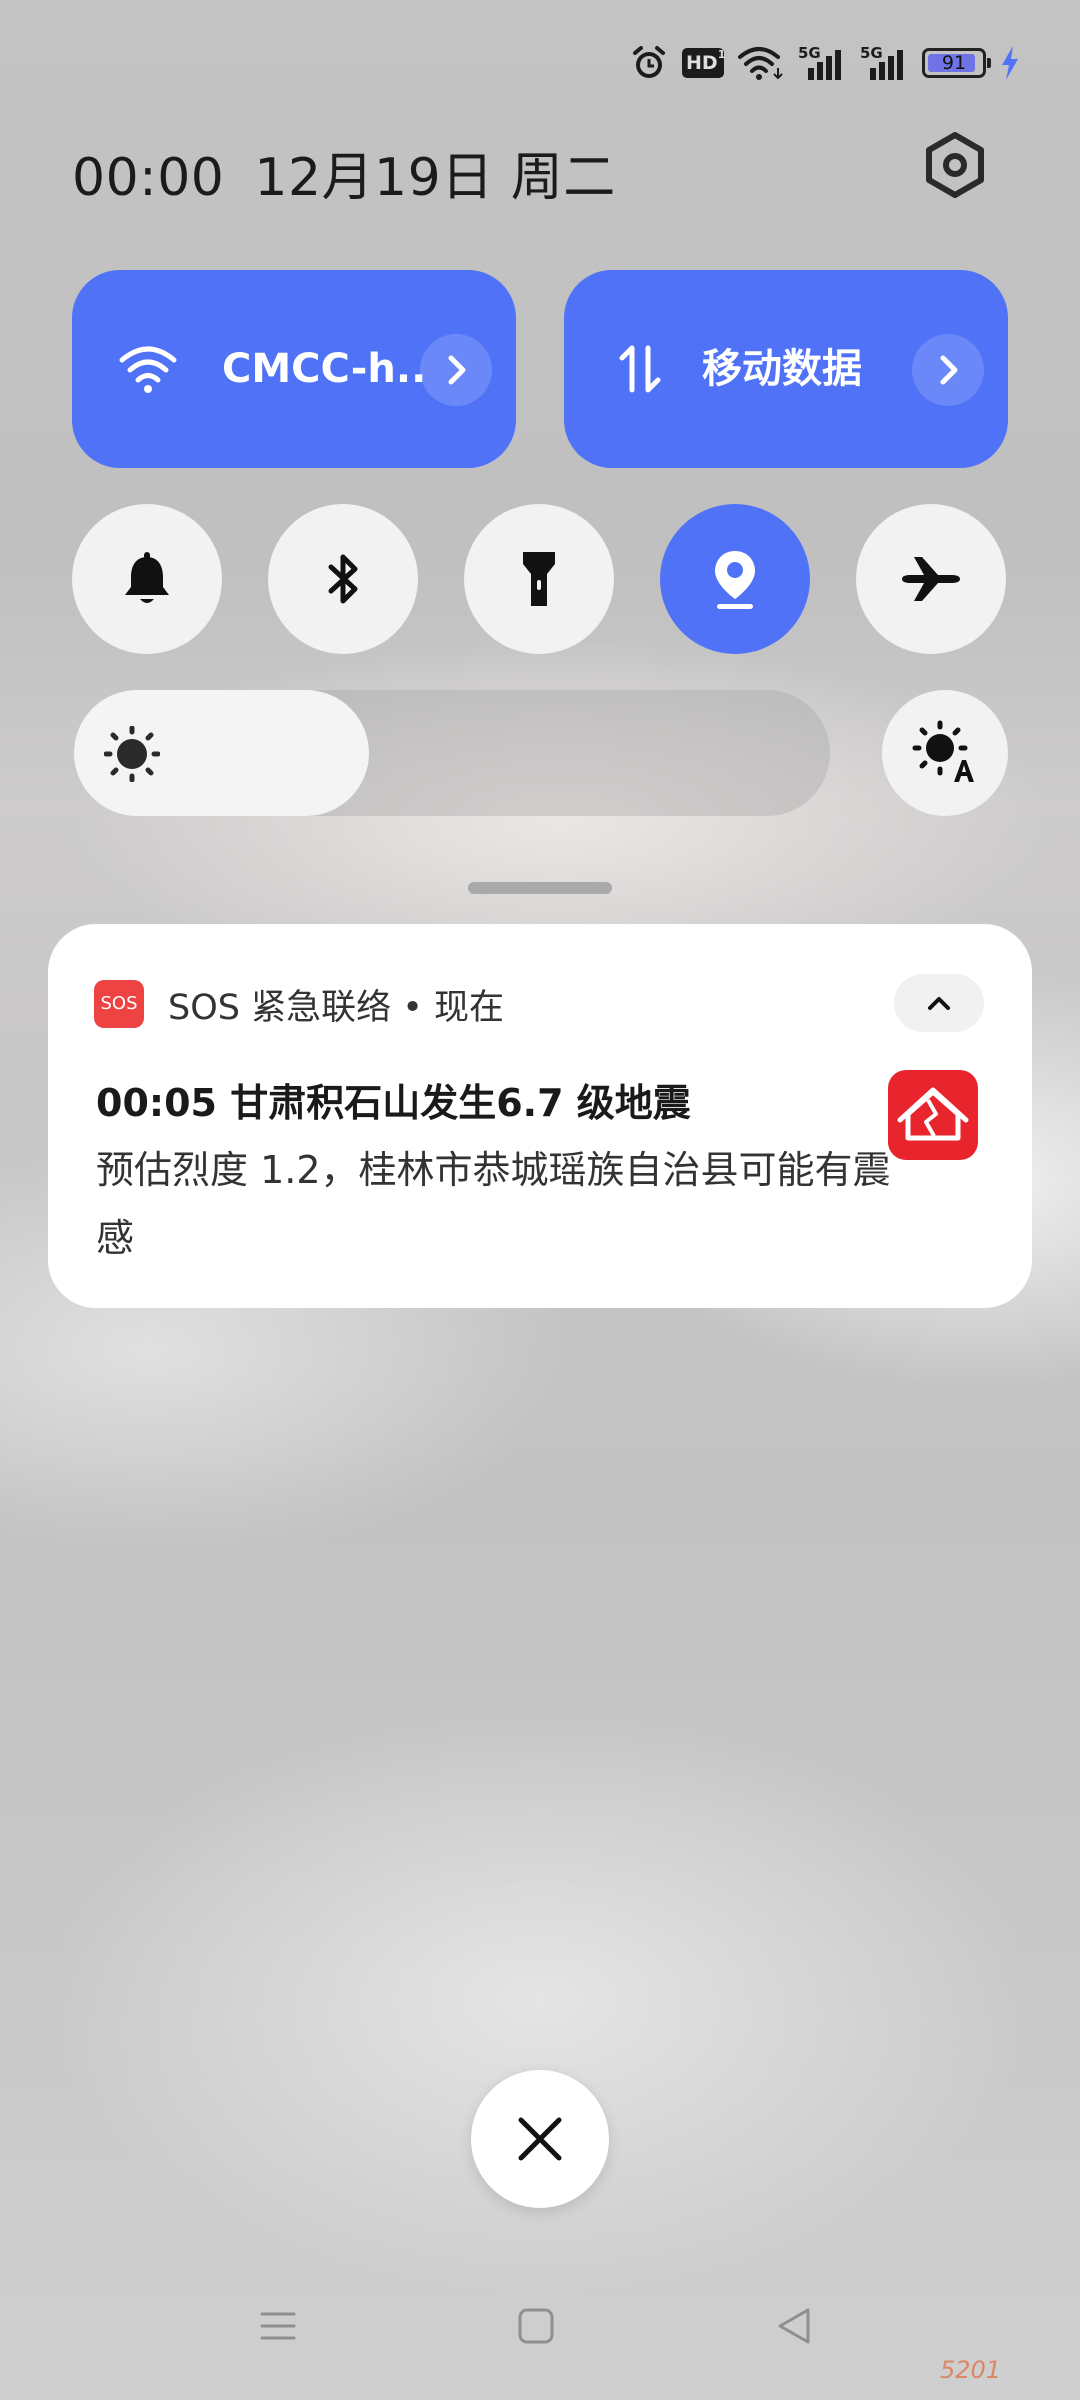 This screenshot has height=2400, width=1080. I want to click on bell-icon, so click(147, 577).